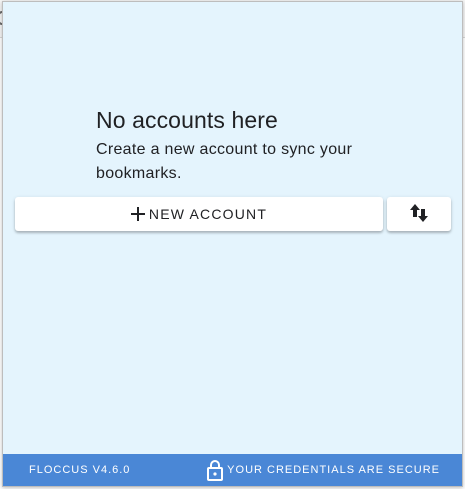  I want to click on new-account-button: NEW ACCOUNT, so click(199, 214).